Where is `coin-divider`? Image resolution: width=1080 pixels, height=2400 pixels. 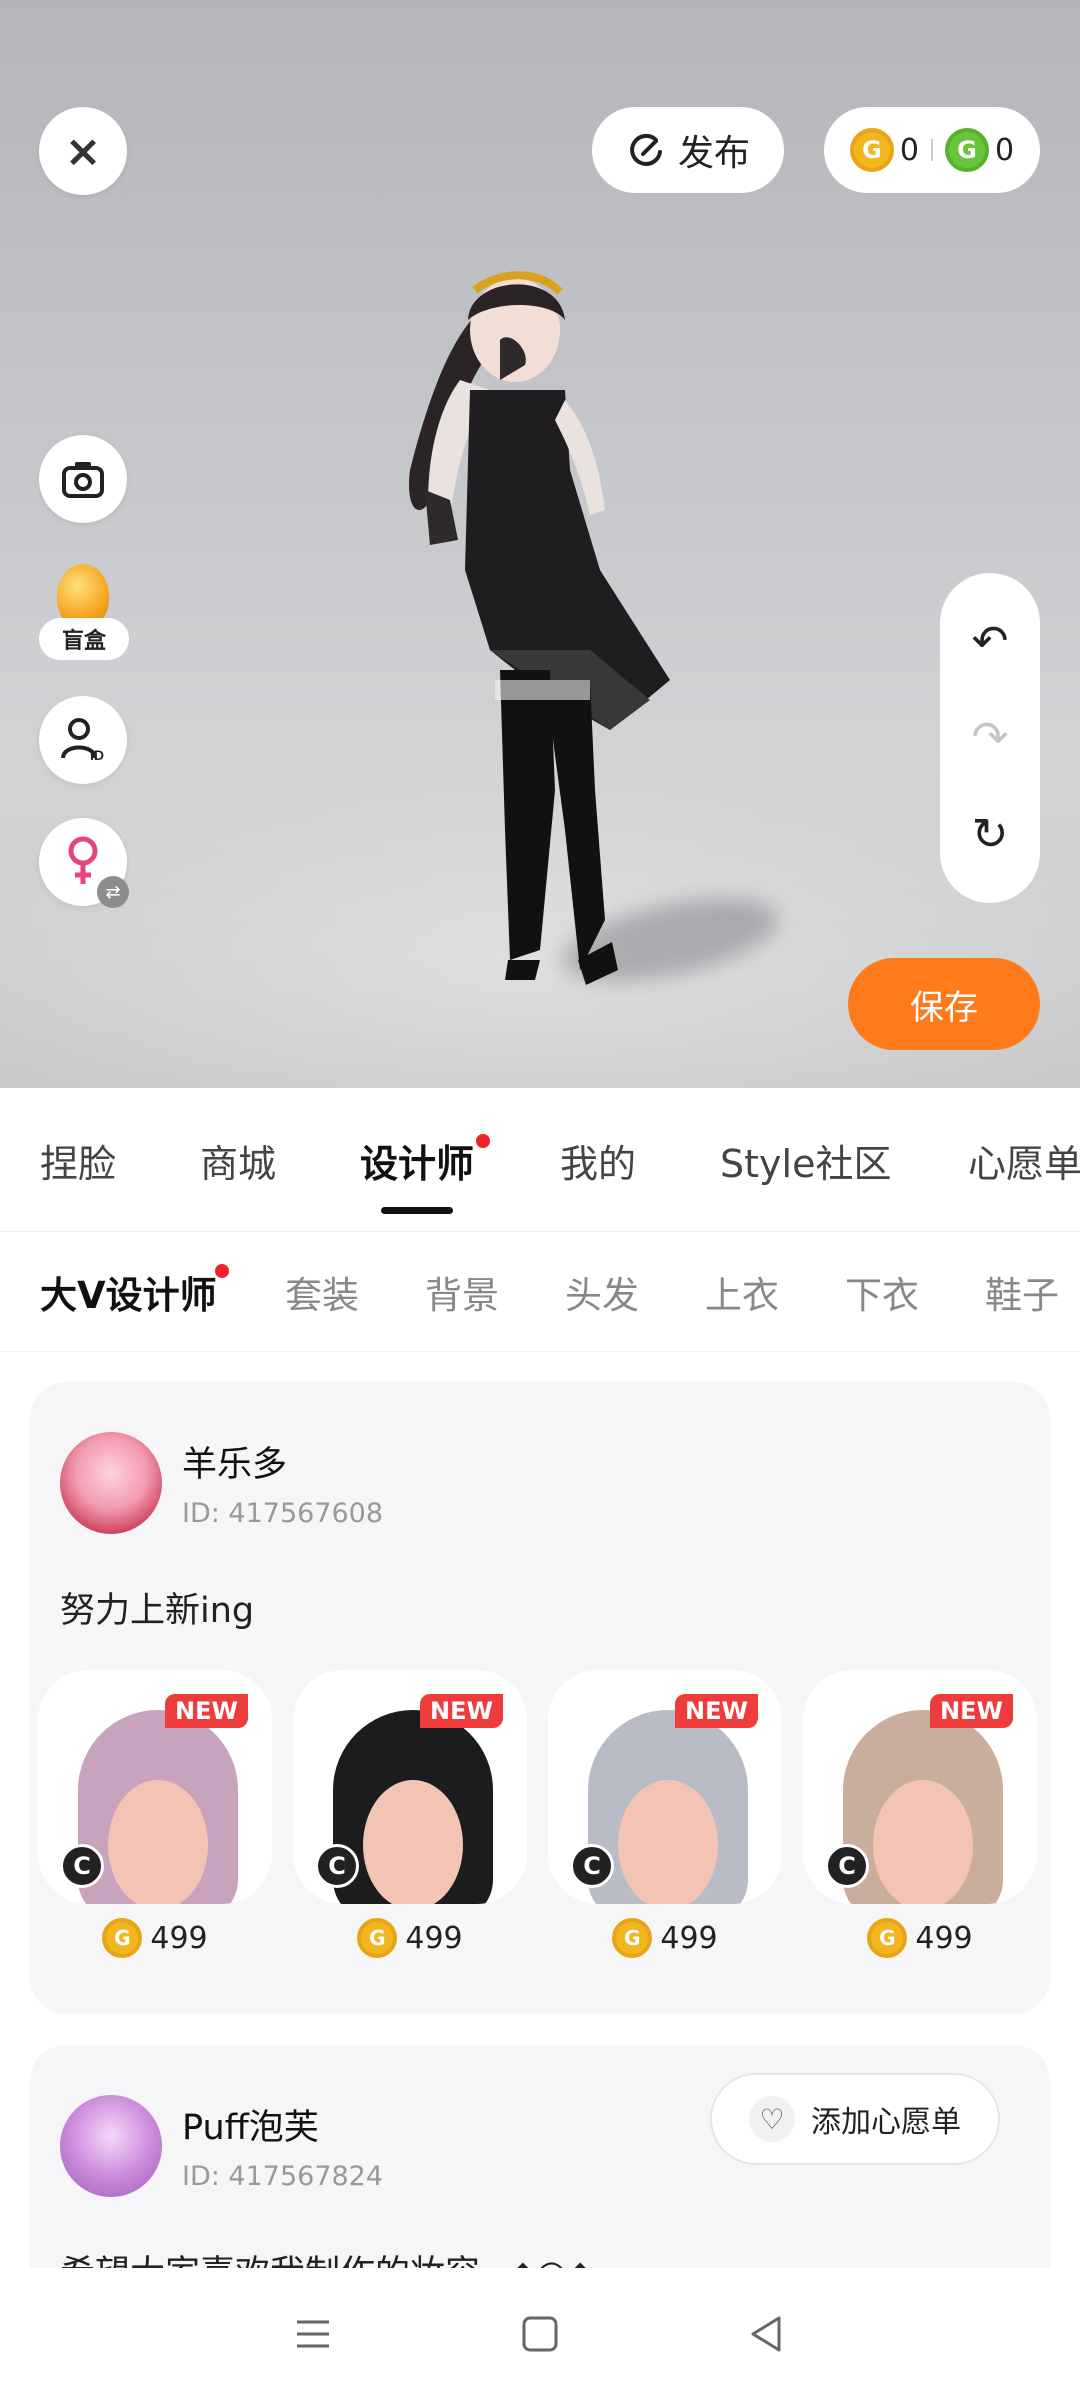 coin-divider is located at coordinates (932, 150).